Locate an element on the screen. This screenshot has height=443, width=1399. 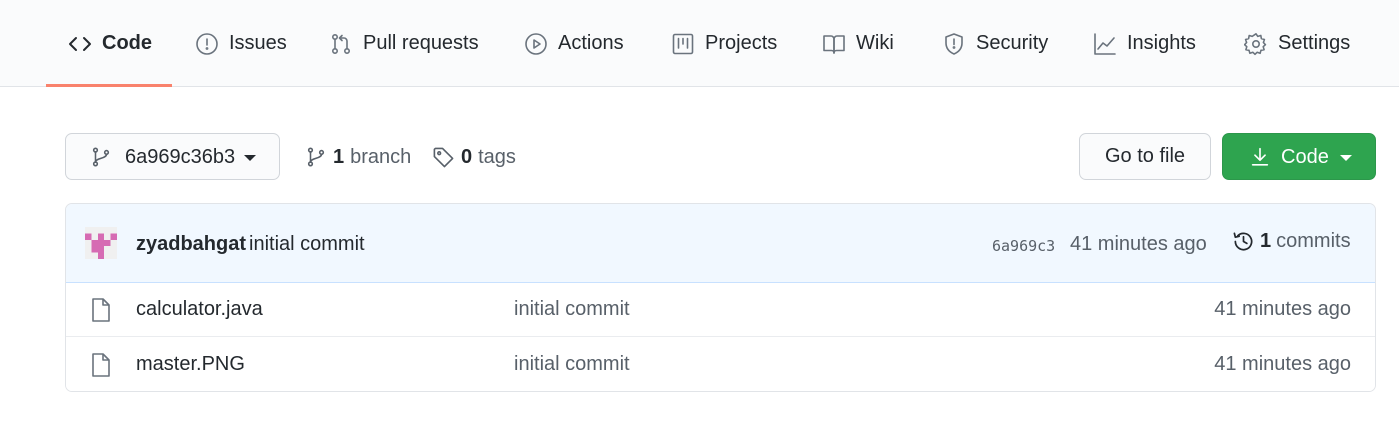
tab-issues: Issues is located at coordinates (241, 43).